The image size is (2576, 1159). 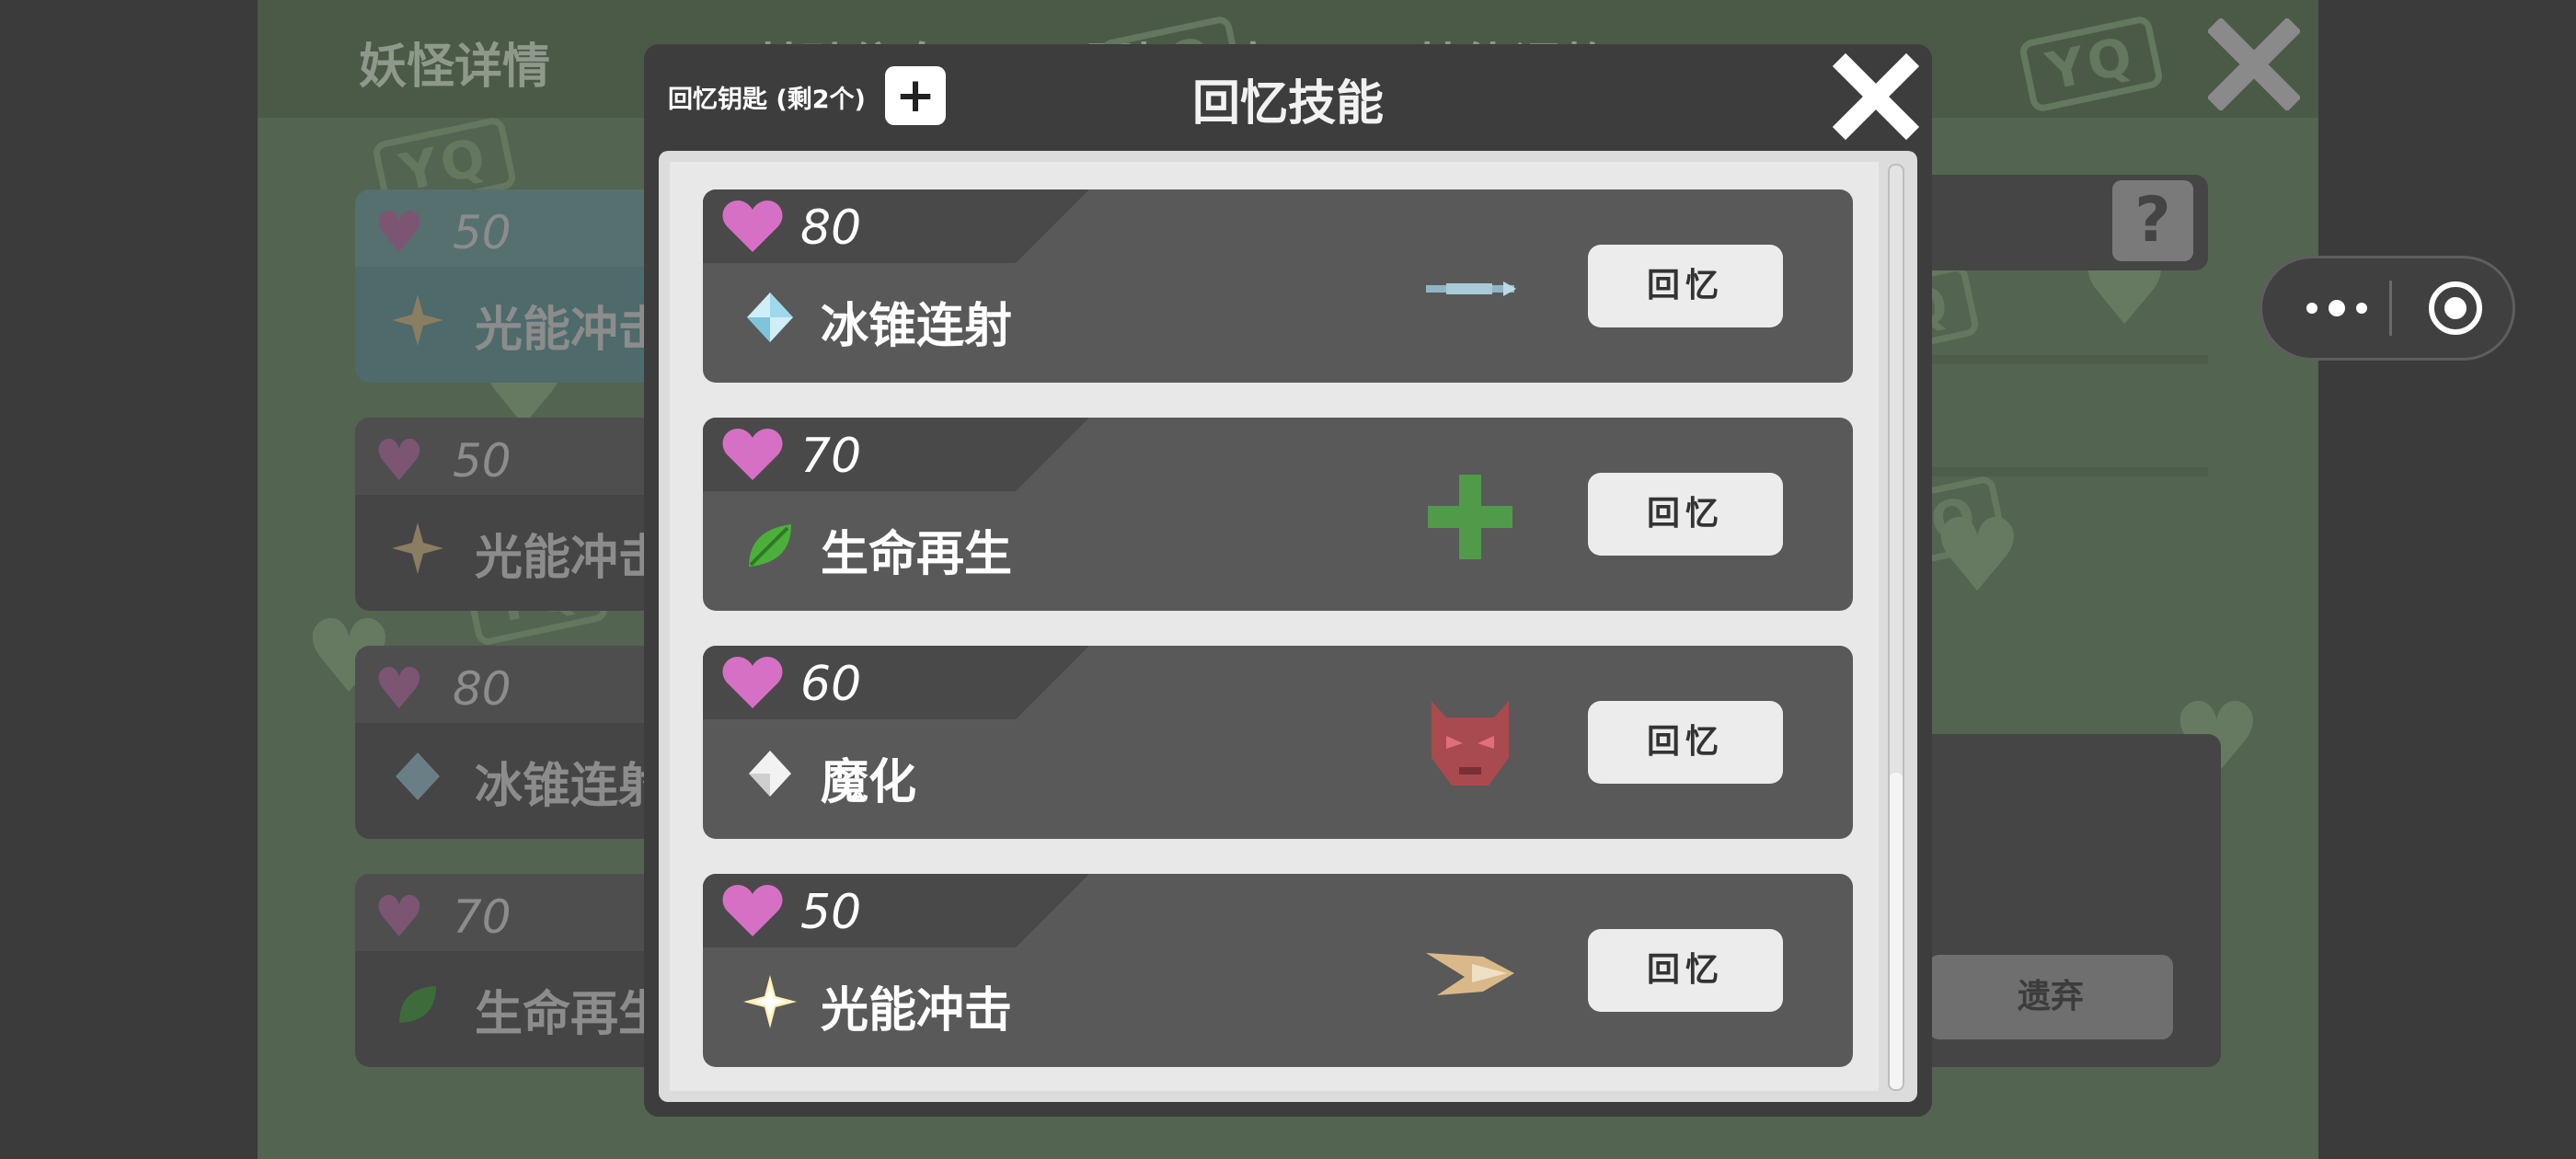 What do you see at coordinates (770, 1001) in the screenshot?
I see `golden-star-icon` at bounding box center [770, 1001].